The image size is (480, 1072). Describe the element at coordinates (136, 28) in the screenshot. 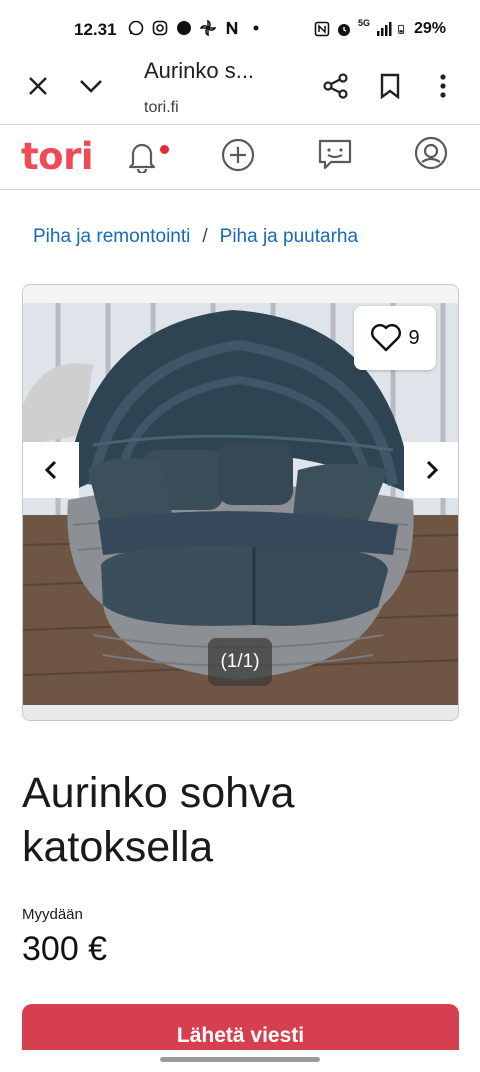

I see `whatsapp-icon` at that location.